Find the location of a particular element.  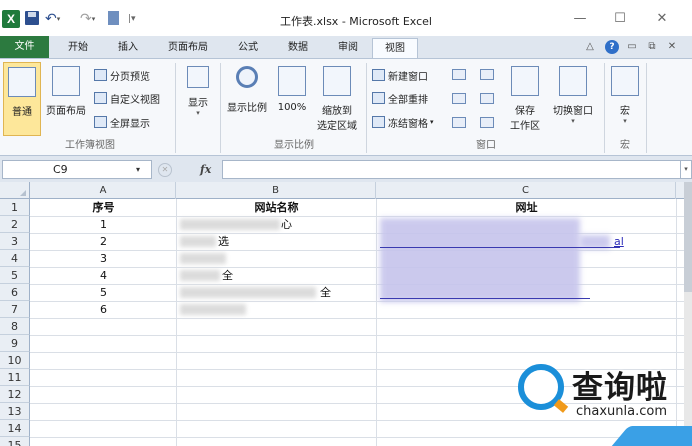

freeze-dropdown-icon: ▾ is located at coordinates (432, 122).